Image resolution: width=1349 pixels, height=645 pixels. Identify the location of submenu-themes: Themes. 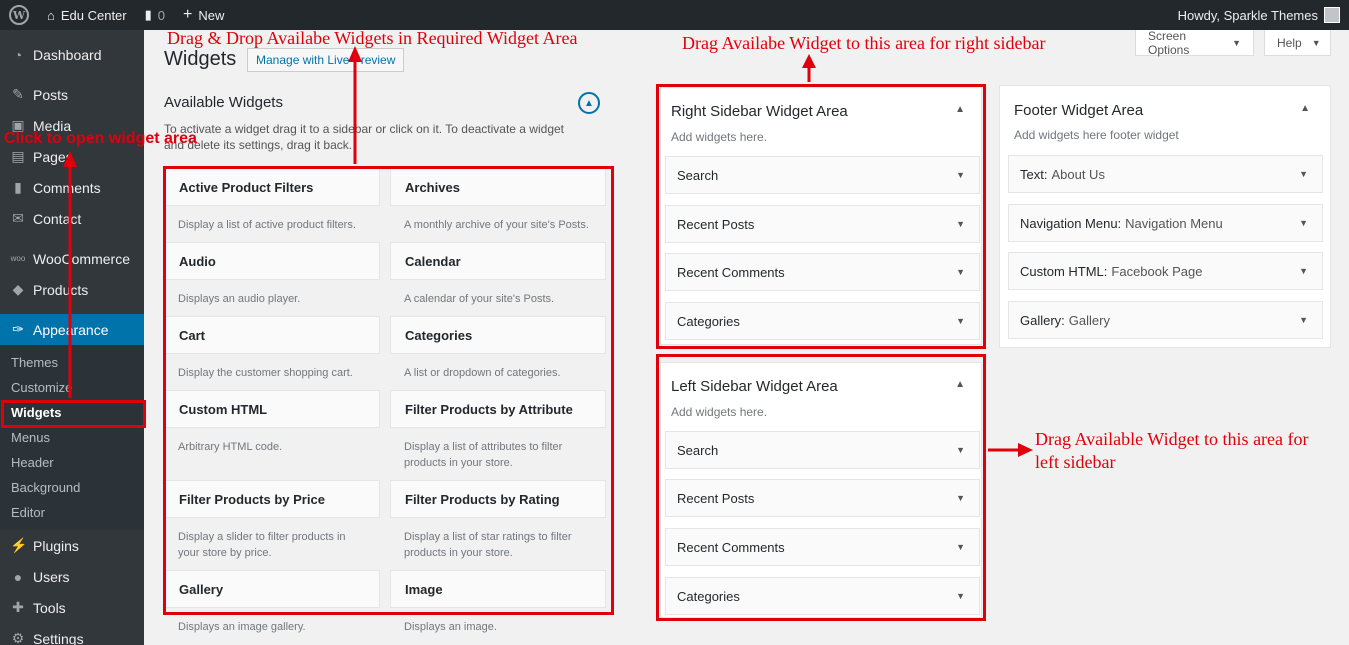
(72, 362).